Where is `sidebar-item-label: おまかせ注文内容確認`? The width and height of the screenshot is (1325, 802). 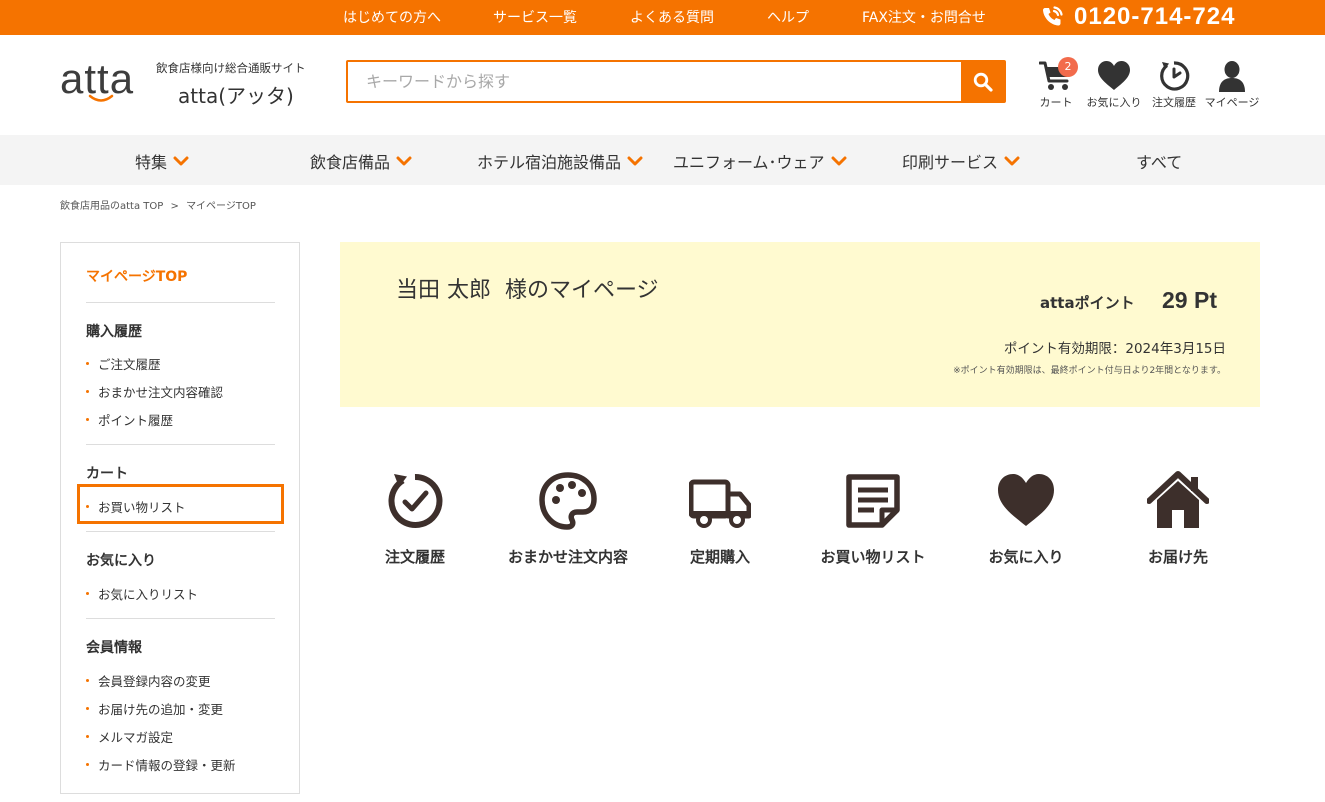 sidebar-item-label: おまかせ注文内容確認 is located at coordinates (161, 392).